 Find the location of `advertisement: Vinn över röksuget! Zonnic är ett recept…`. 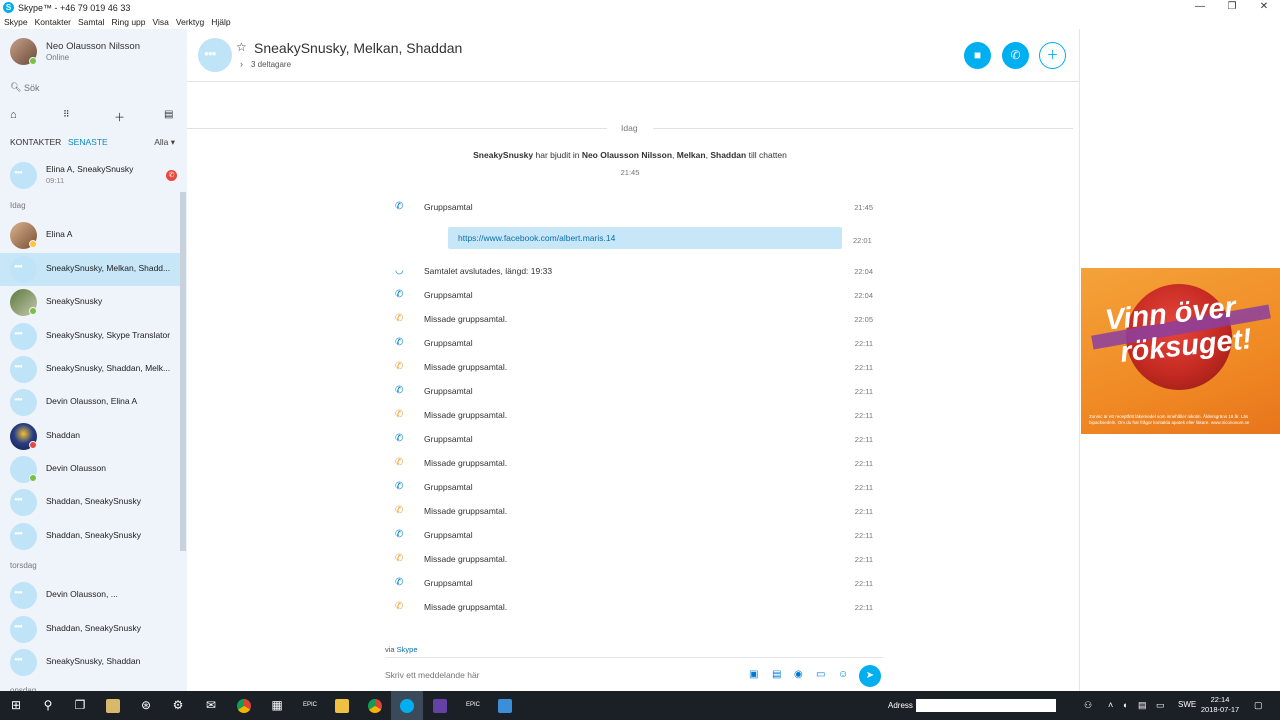

advertisement: Vinn över röksuget! Zonnic är ett recept… is located at coordinates (1180, 351).